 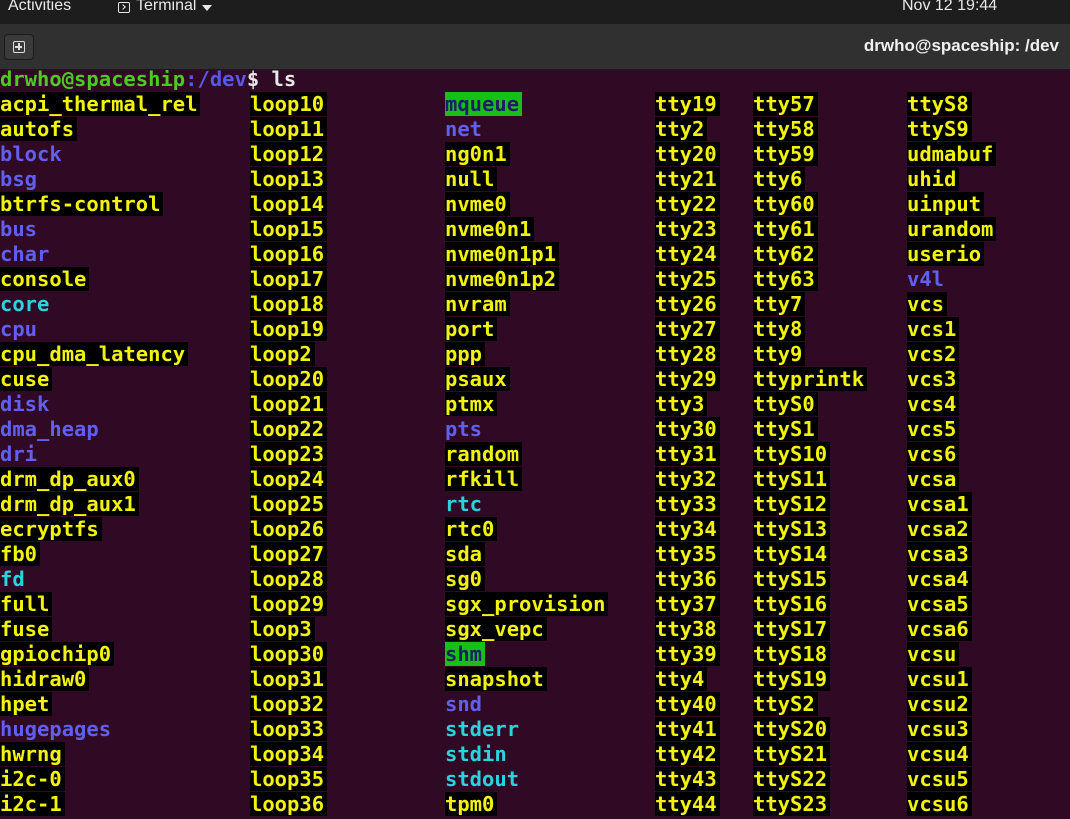 I want to click on ls-entry: loop28, so click(x=289, y=579).